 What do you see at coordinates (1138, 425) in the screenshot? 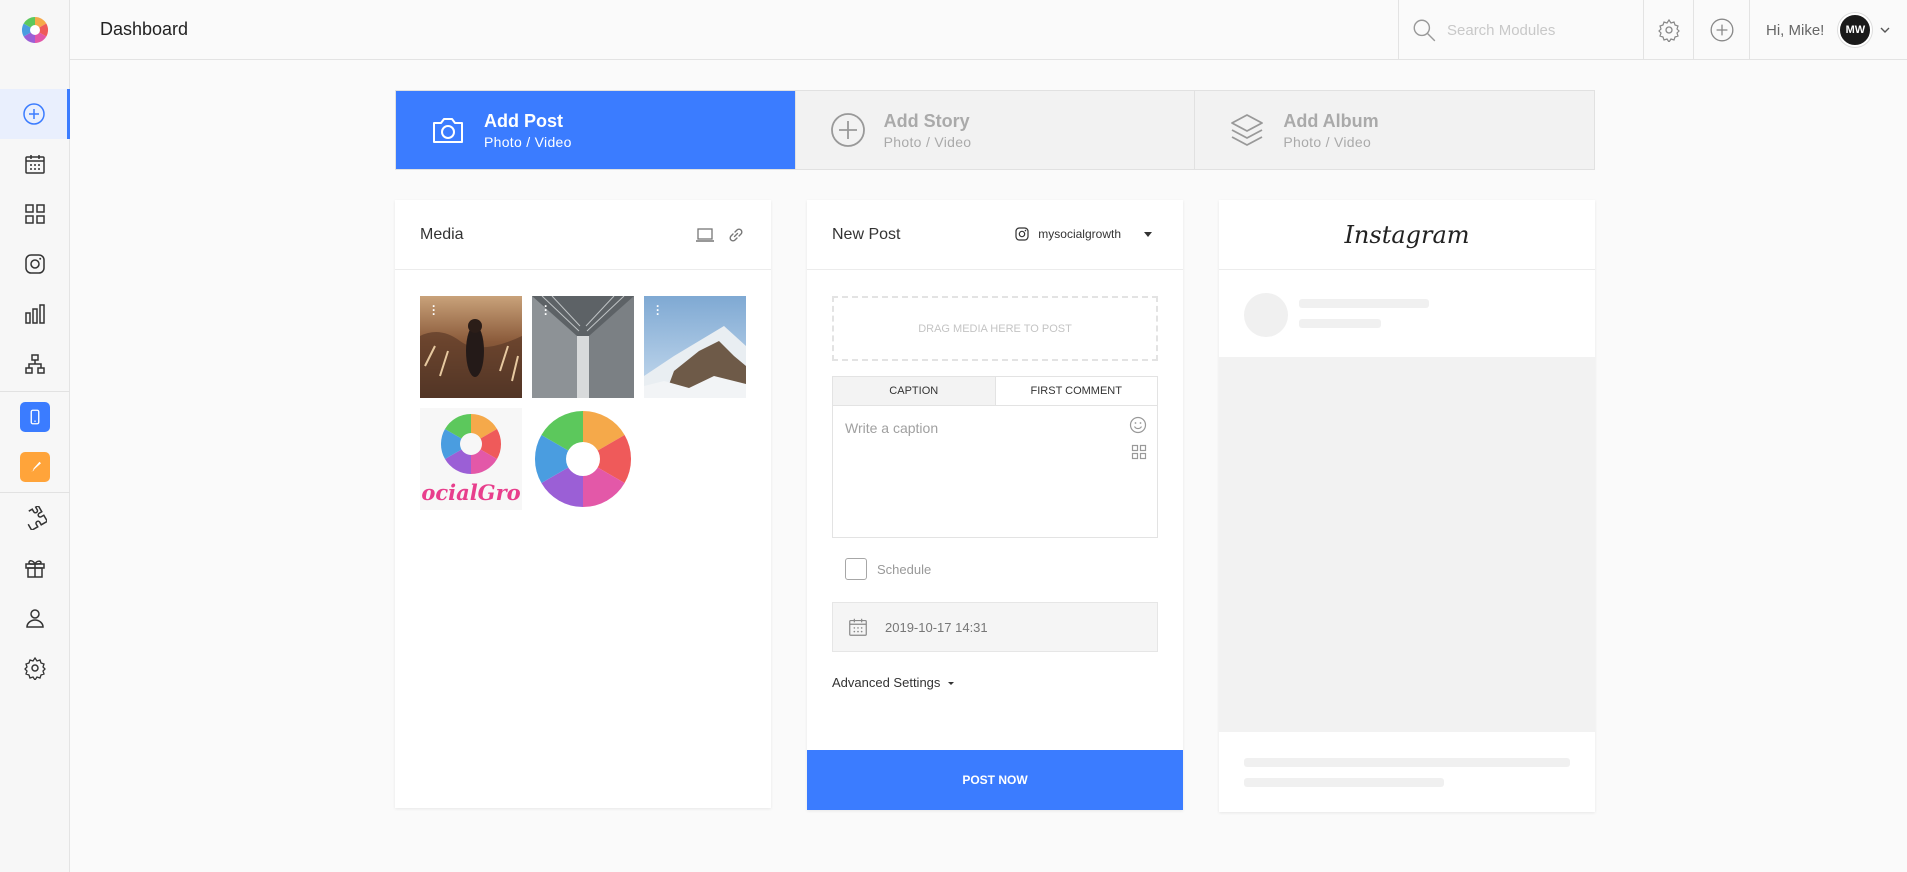
I see `emoji-icon` at bounding box center [1138, 425].